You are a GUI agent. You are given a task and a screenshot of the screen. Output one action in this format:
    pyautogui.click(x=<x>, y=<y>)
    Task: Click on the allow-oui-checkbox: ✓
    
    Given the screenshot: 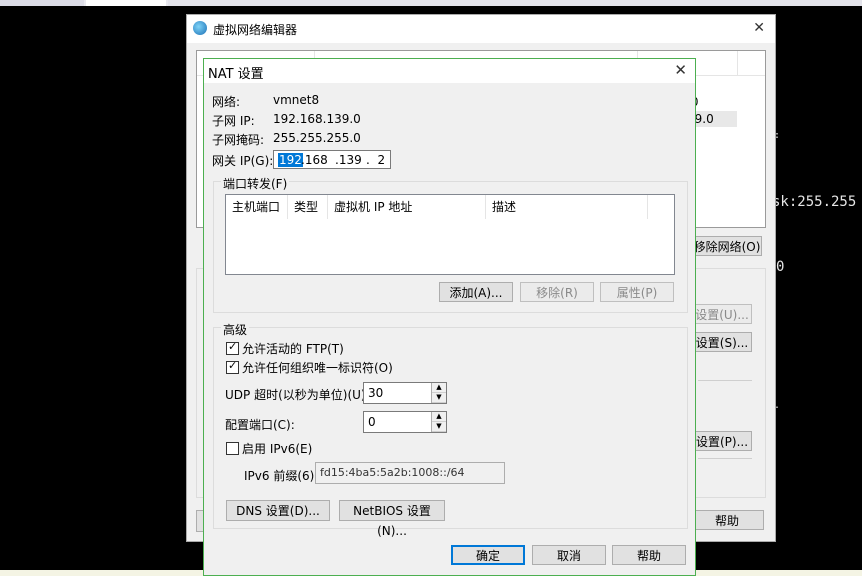 What is the action you would take?
    pyautogui.click(x=232, y=366)
    